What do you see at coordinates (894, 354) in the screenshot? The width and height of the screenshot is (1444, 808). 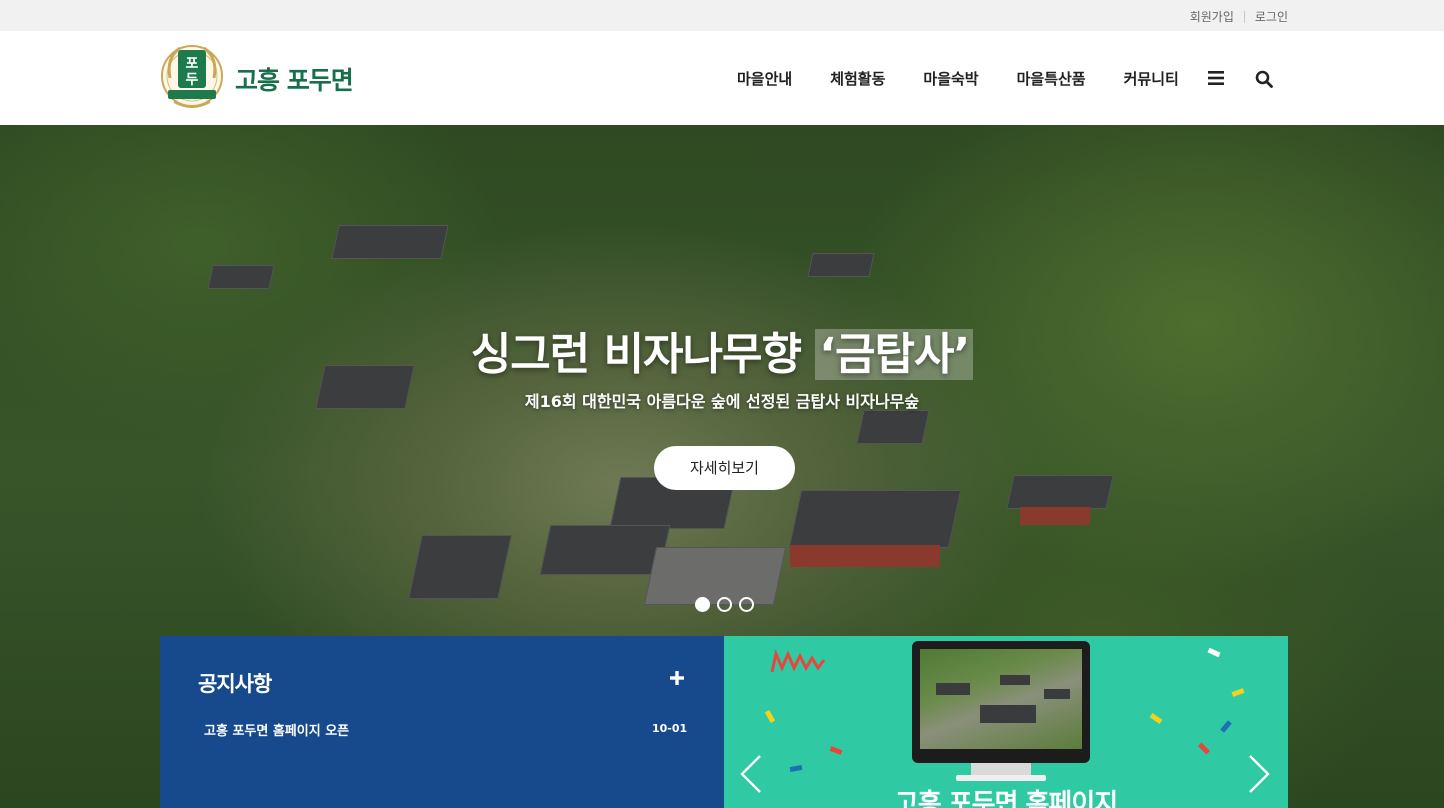 I see `hero-title-highlight: ‘금탑사’` at bounding box center [894, 354].